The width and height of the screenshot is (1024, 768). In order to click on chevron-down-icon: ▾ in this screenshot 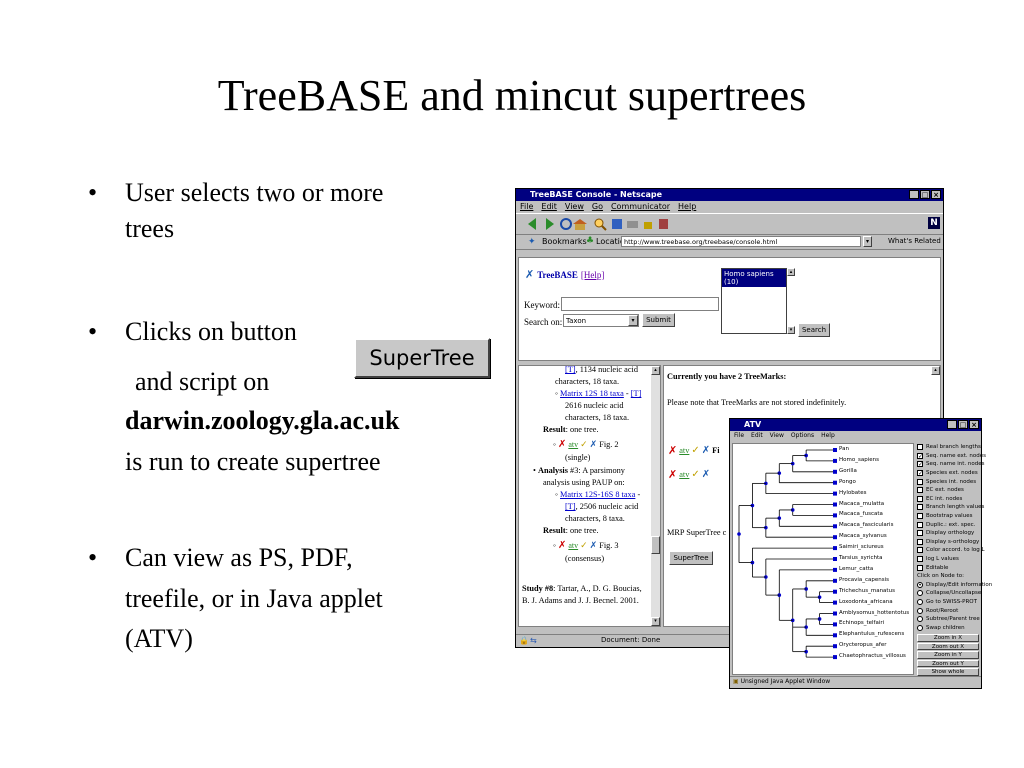, I will do `click(633, 320)`.